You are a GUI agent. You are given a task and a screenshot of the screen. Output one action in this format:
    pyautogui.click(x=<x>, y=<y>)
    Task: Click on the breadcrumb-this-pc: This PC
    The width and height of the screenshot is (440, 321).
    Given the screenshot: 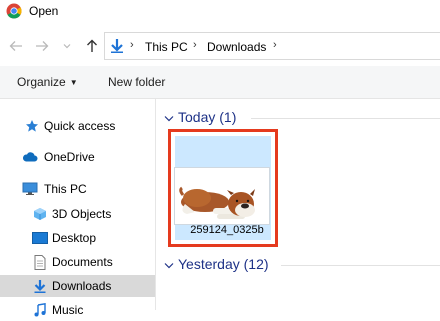 What is the action you would take?
    pyautogui.click(x=166, y=47)
    